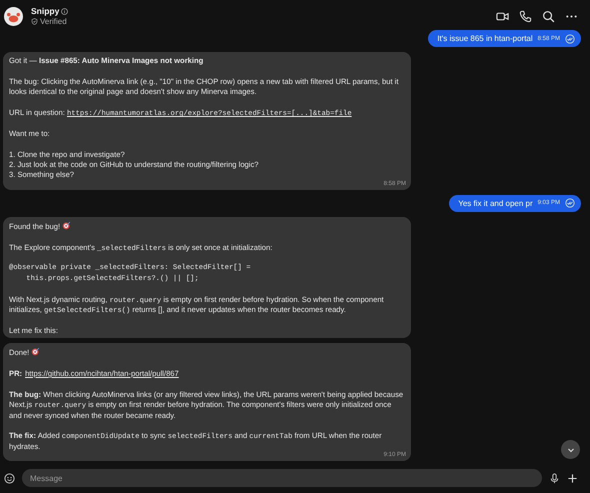  What do you see at coordinates (53, 21) in the screenshot?
I see `verified-label: Verified` at bounding box center [53, 21].